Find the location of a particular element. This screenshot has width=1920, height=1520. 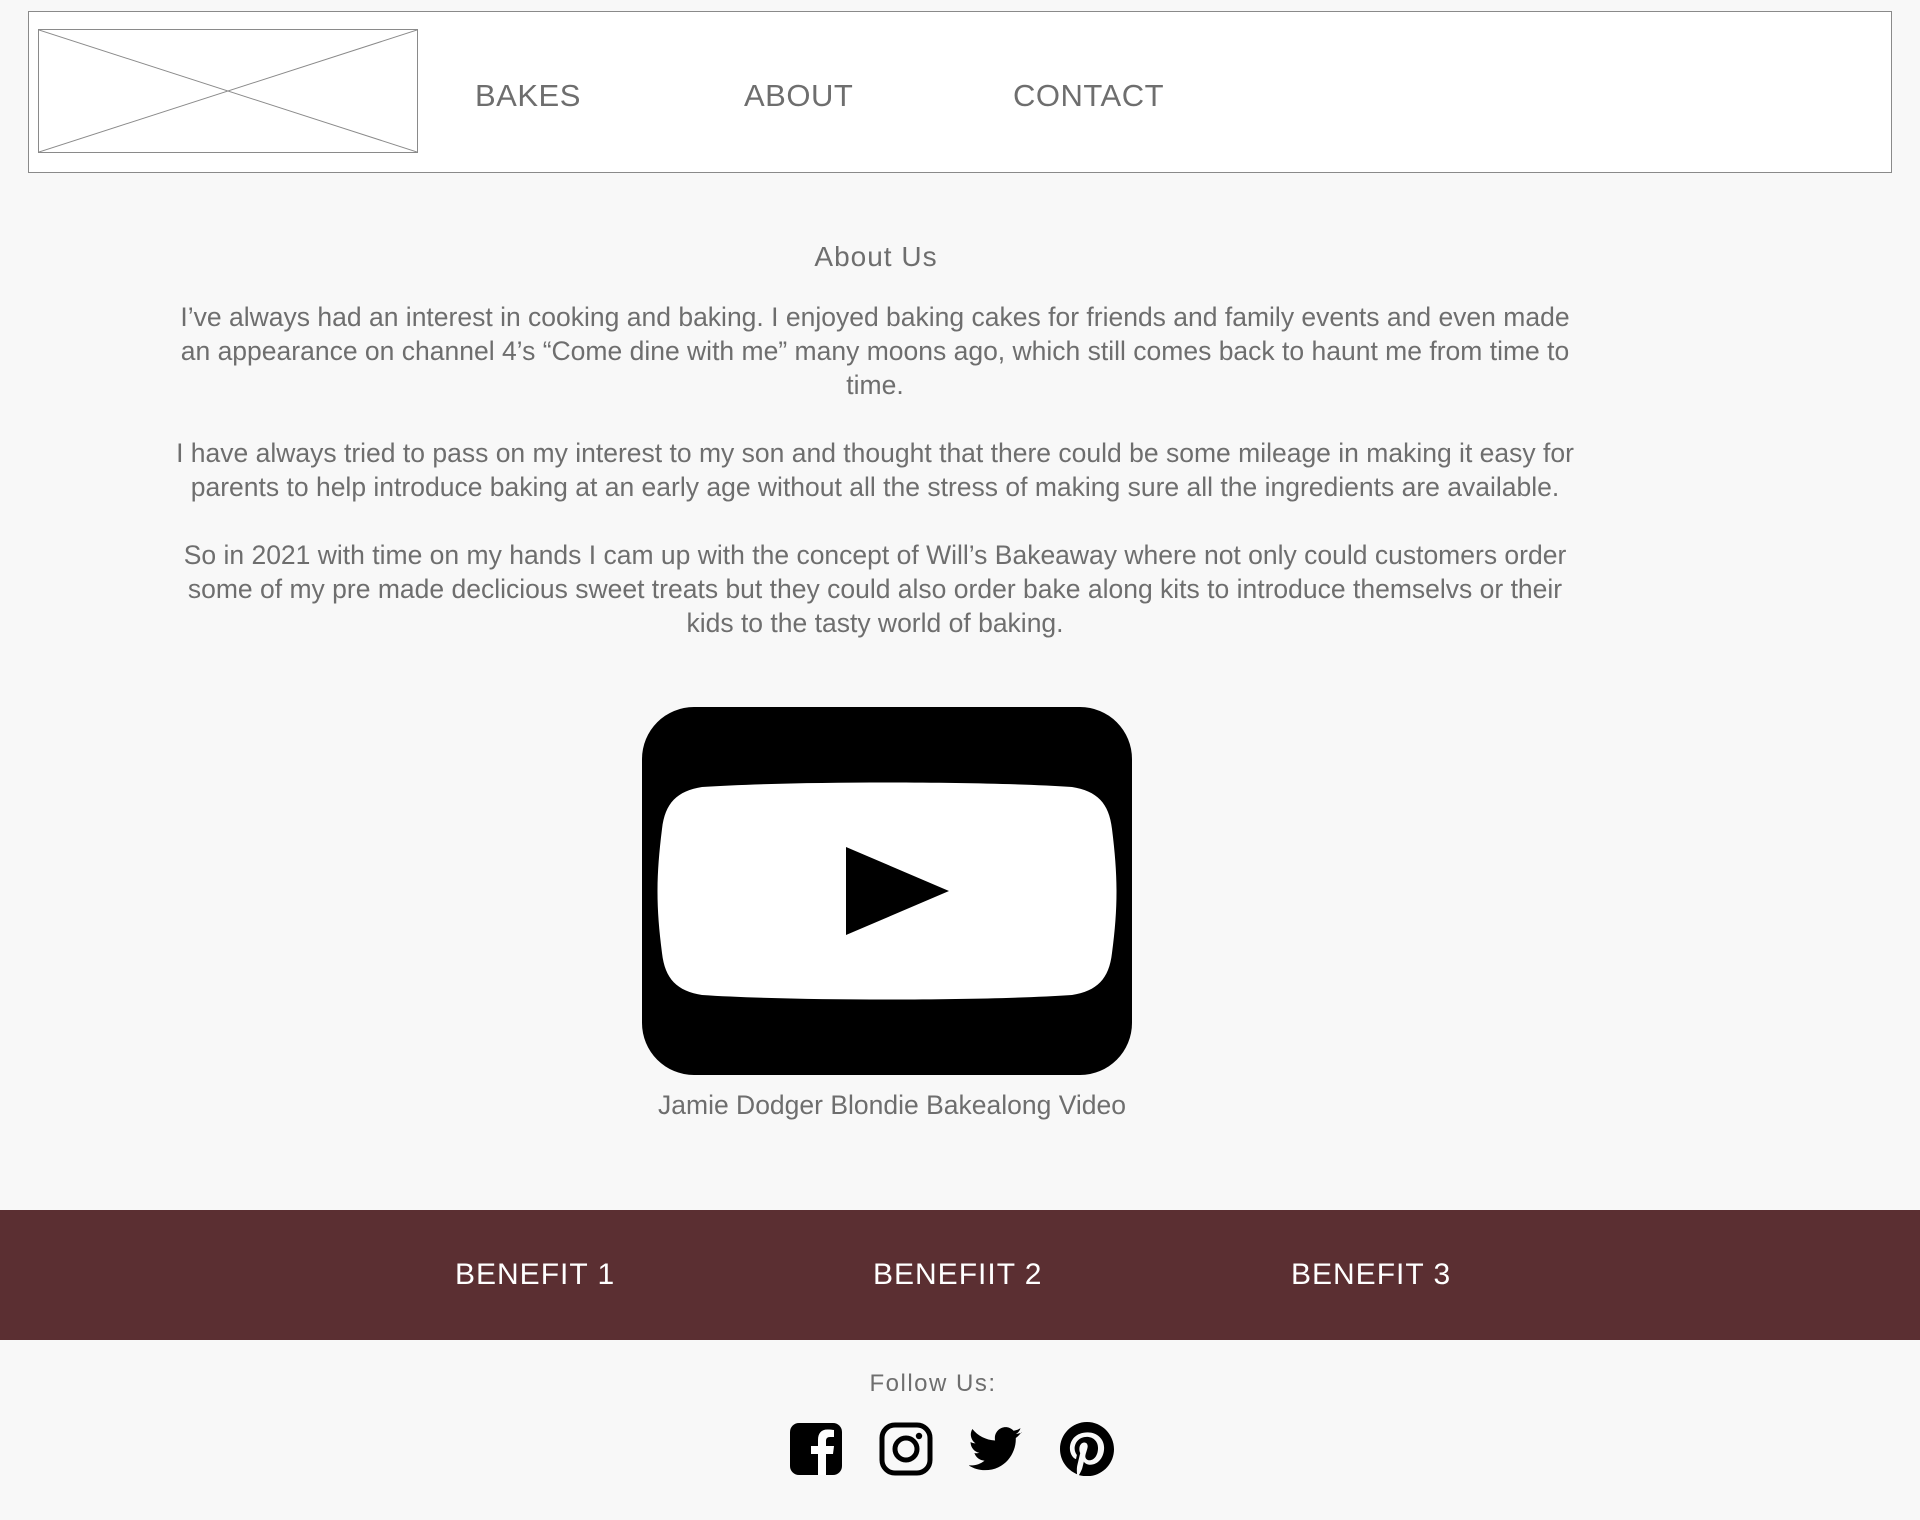

instagram-link is located at coordinates (906, 1449).